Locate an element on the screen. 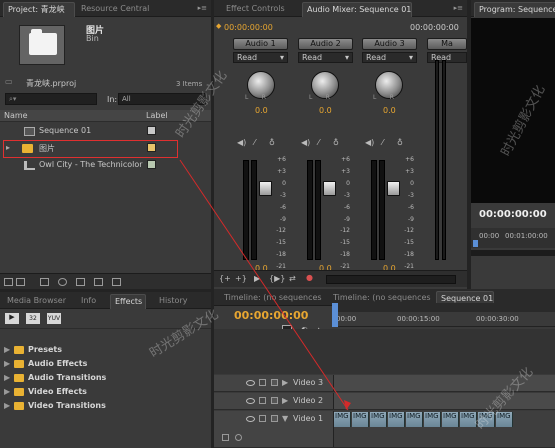 The width and height of the screenshot is (555, 448). effects-category-video-effects: ▶ Video Effects is located at coordinates (45, 392).